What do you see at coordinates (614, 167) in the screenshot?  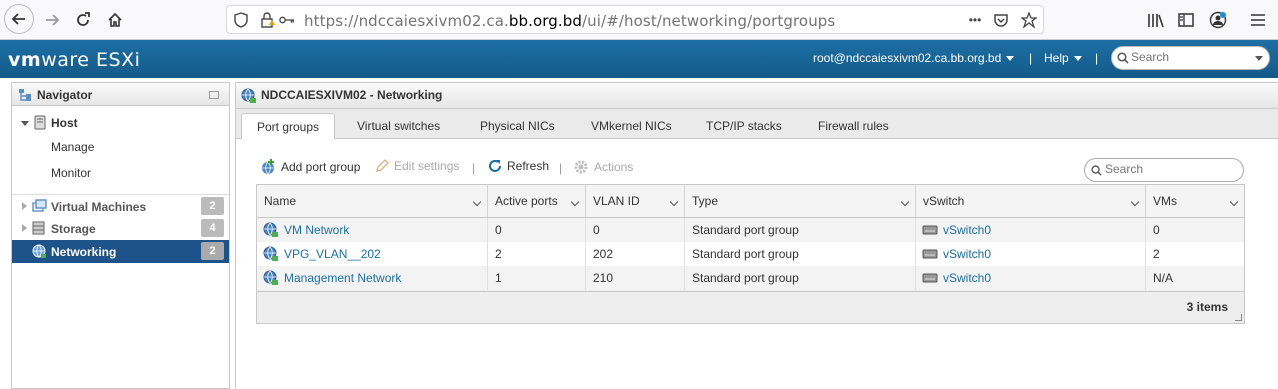 I see `actions-label: Actions` at bounding box center [614, 167].